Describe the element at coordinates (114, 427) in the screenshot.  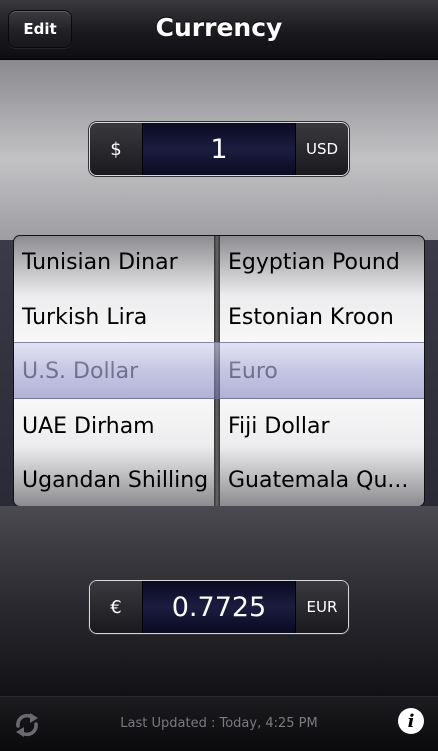
I see `picker-row: UAE Dirham` at that location.